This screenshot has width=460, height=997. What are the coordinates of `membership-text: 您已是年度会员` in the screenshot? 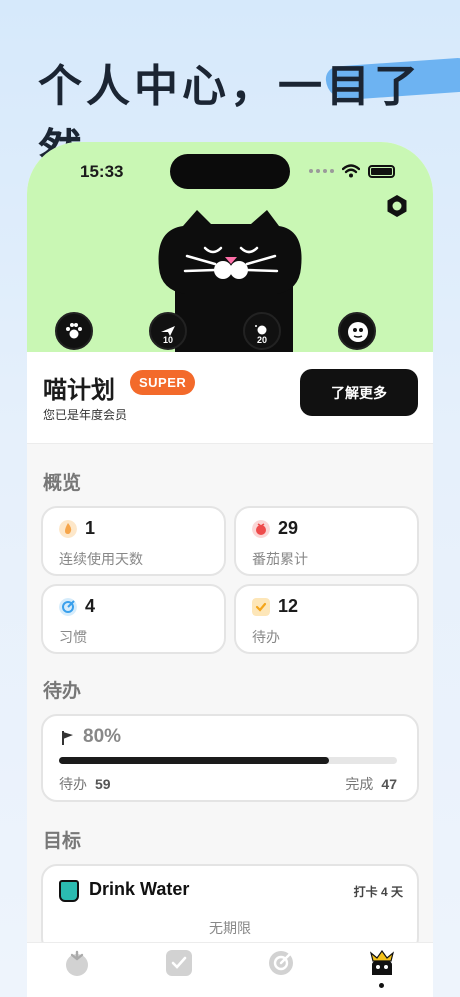 It's located at (85, 415).